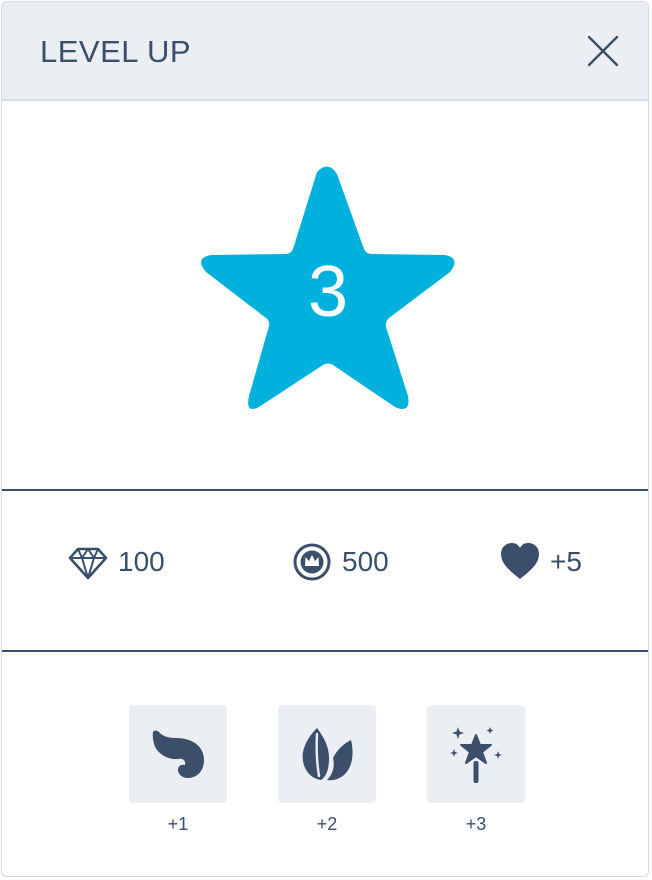  What do you see at coordinates (312, 562) in the screenshot?
I see `crown-coin-icon` at bounding box center [312, 562].